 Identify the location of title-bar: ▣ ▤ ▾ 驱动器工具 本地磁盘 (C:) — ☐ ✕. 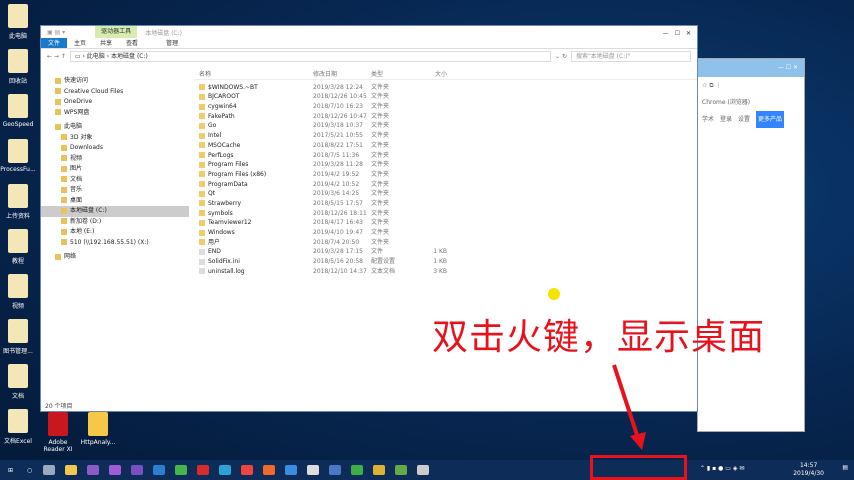
(369, 32).